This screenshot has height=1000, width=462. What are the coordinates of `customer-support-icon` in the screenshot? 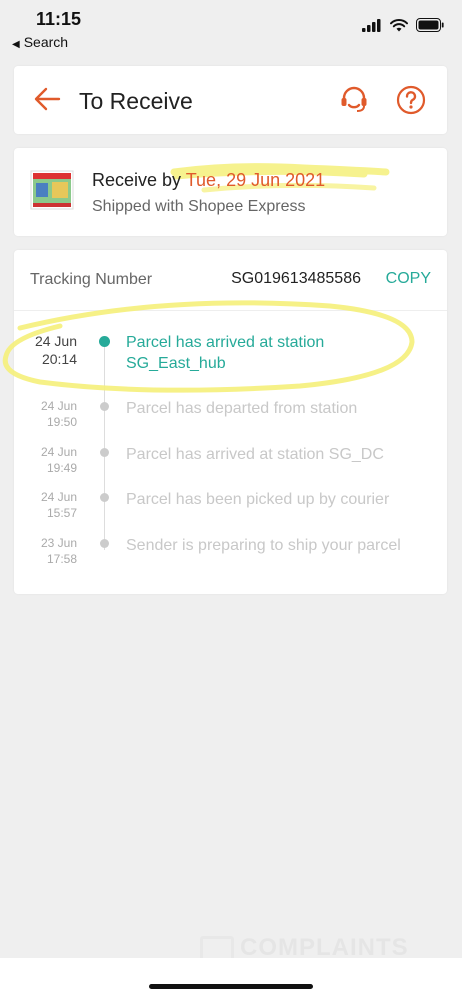 It's located at (354, 100).